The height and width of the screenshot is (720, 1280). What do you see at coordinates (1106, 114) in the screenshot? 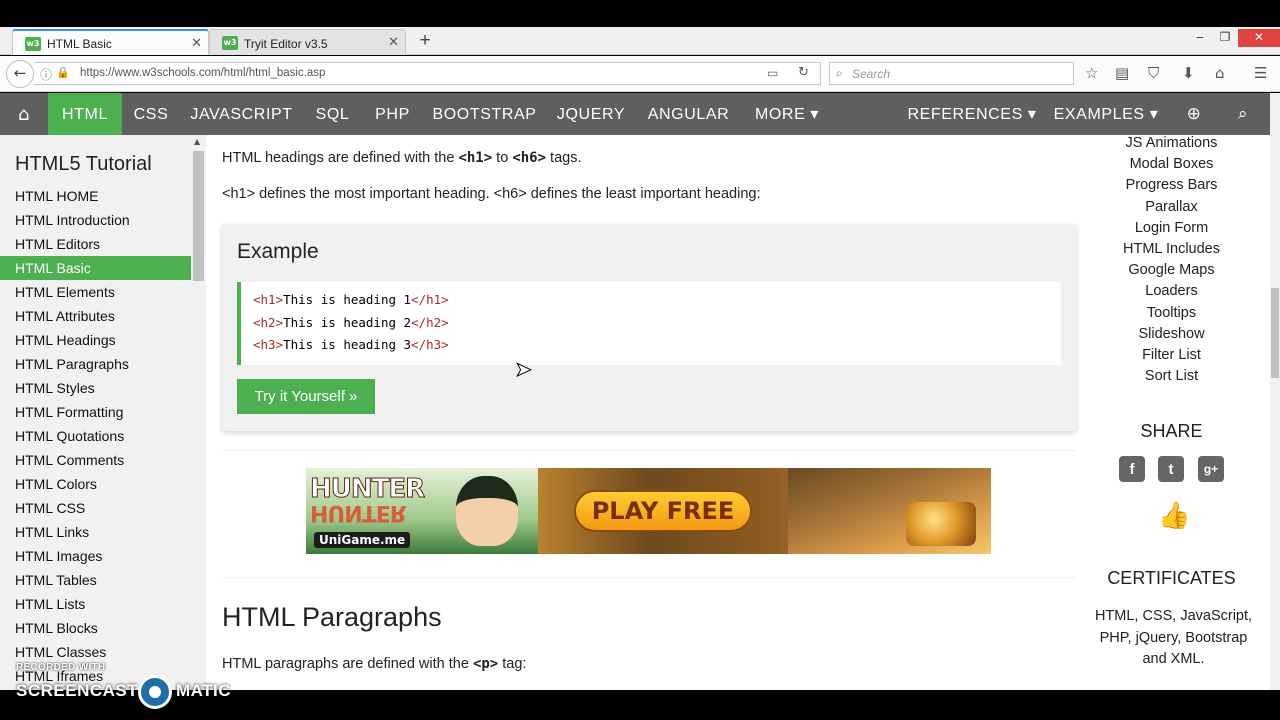
I see `nav-examples-dropdown: EXAMPLES ▾` at bounding box center [1106, 114].